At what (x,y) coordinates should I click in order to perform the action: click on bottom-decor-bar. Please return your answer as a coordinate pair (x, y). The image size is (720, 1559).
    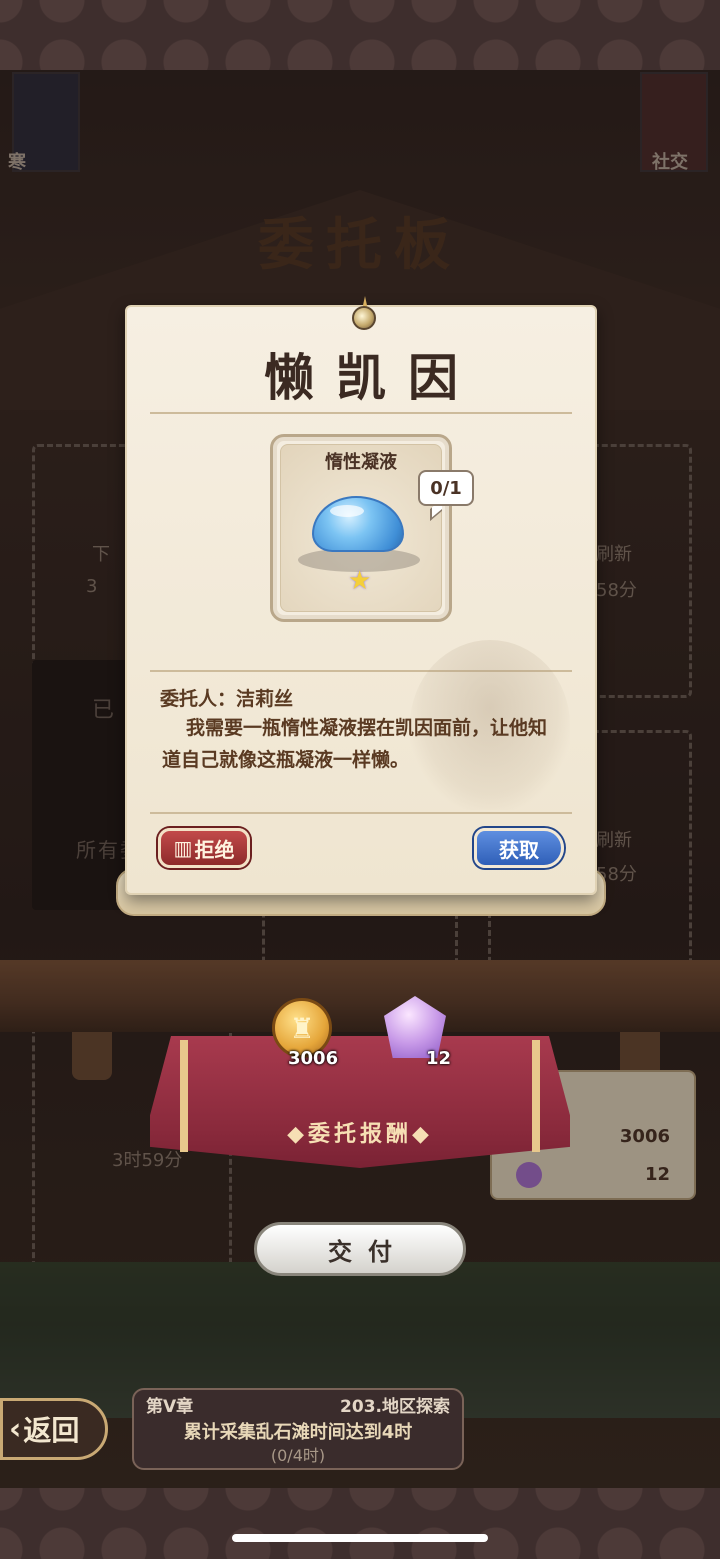
    Looking at the image, I should click on (360, 1523).